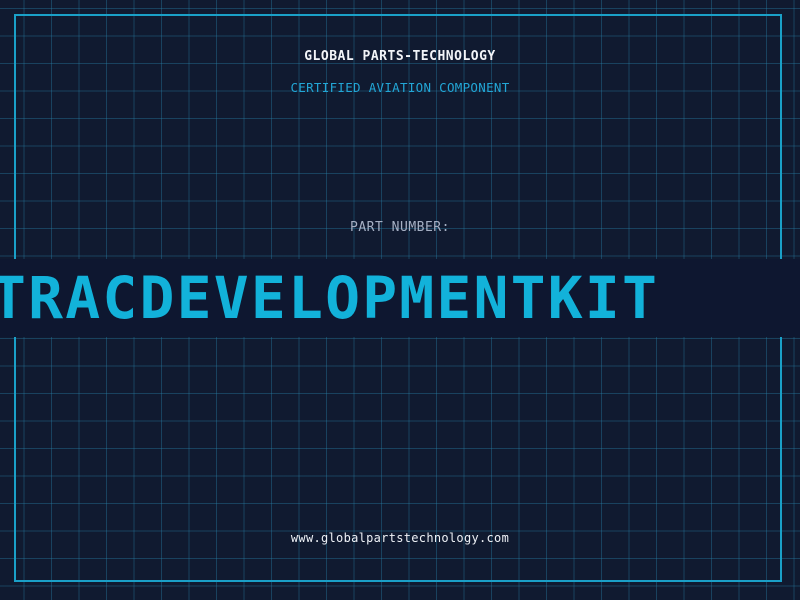 Image resolution: width=800 pixels, height=600 pixels. I want to click on part-number-label: PART NUMBER:, so click(400, 227).